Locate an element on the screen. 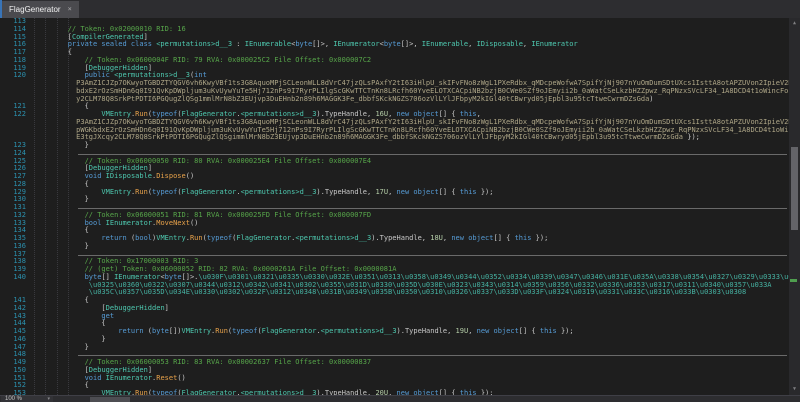 Image resolution: width=800 pixels, height=402 pixels. chevron-down-icon: ▾ is located at coordinates (48, 399).